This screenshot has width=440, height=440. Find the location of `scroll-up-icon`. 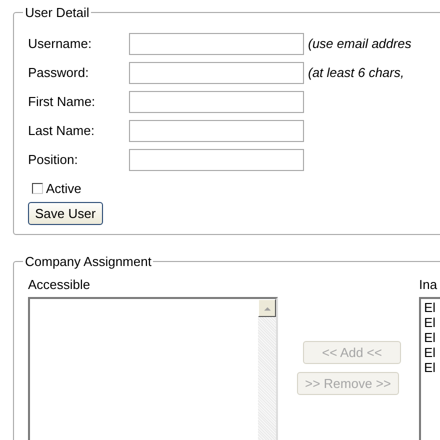

scroll-up-icon is located at coordinates (267, 308).